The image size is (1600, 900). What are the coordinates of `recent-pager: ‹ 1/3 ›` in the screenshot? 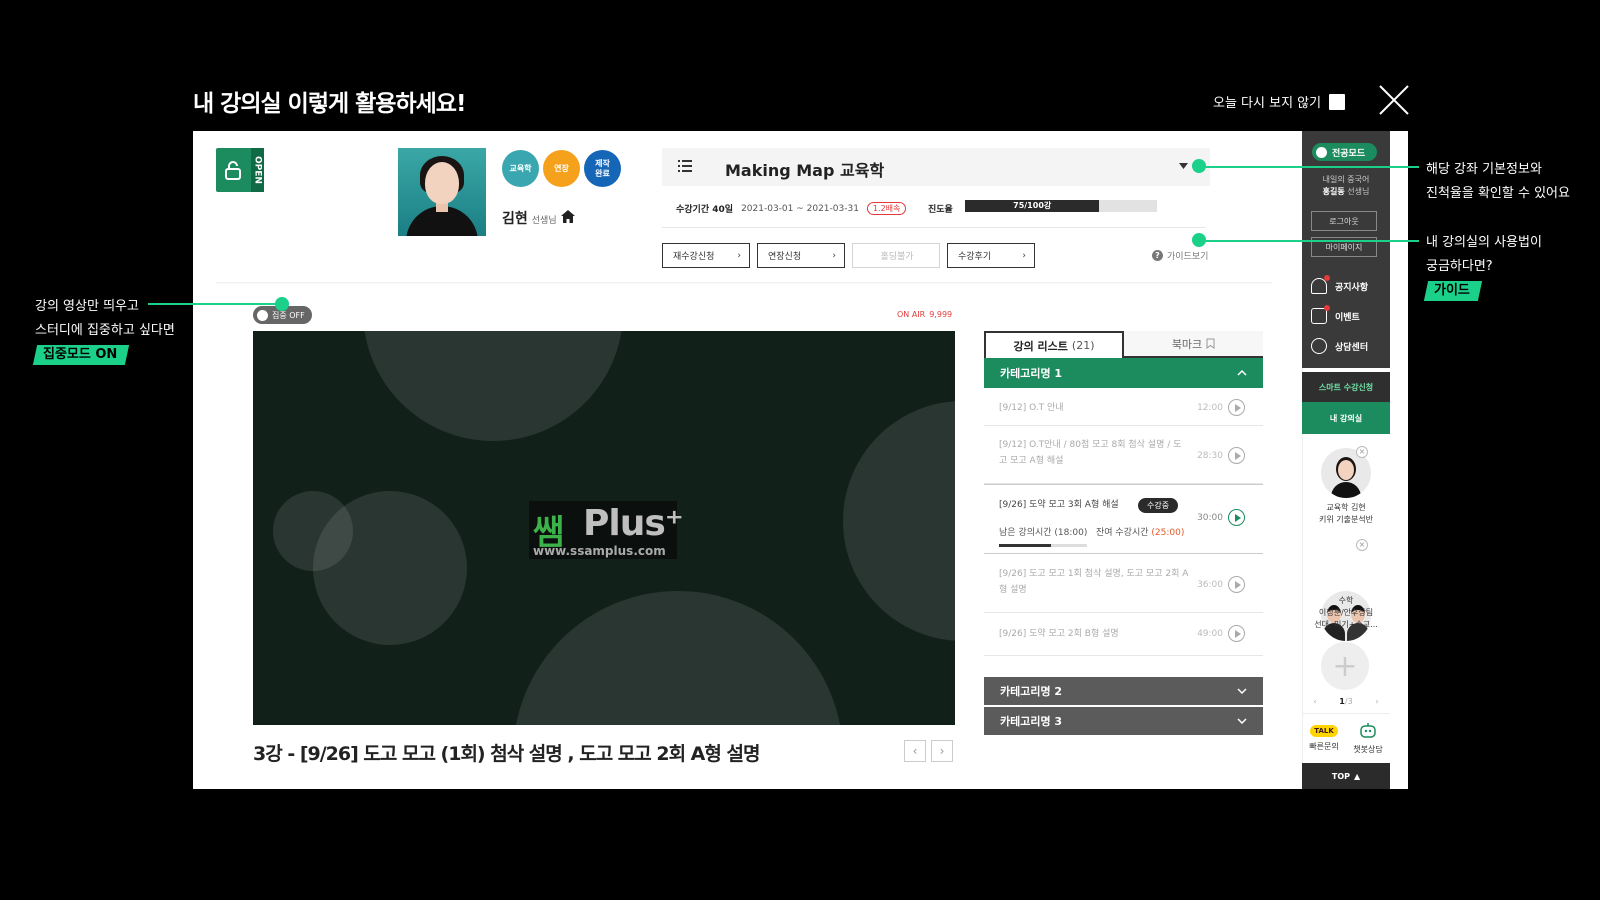 It's located at (1346, 701).